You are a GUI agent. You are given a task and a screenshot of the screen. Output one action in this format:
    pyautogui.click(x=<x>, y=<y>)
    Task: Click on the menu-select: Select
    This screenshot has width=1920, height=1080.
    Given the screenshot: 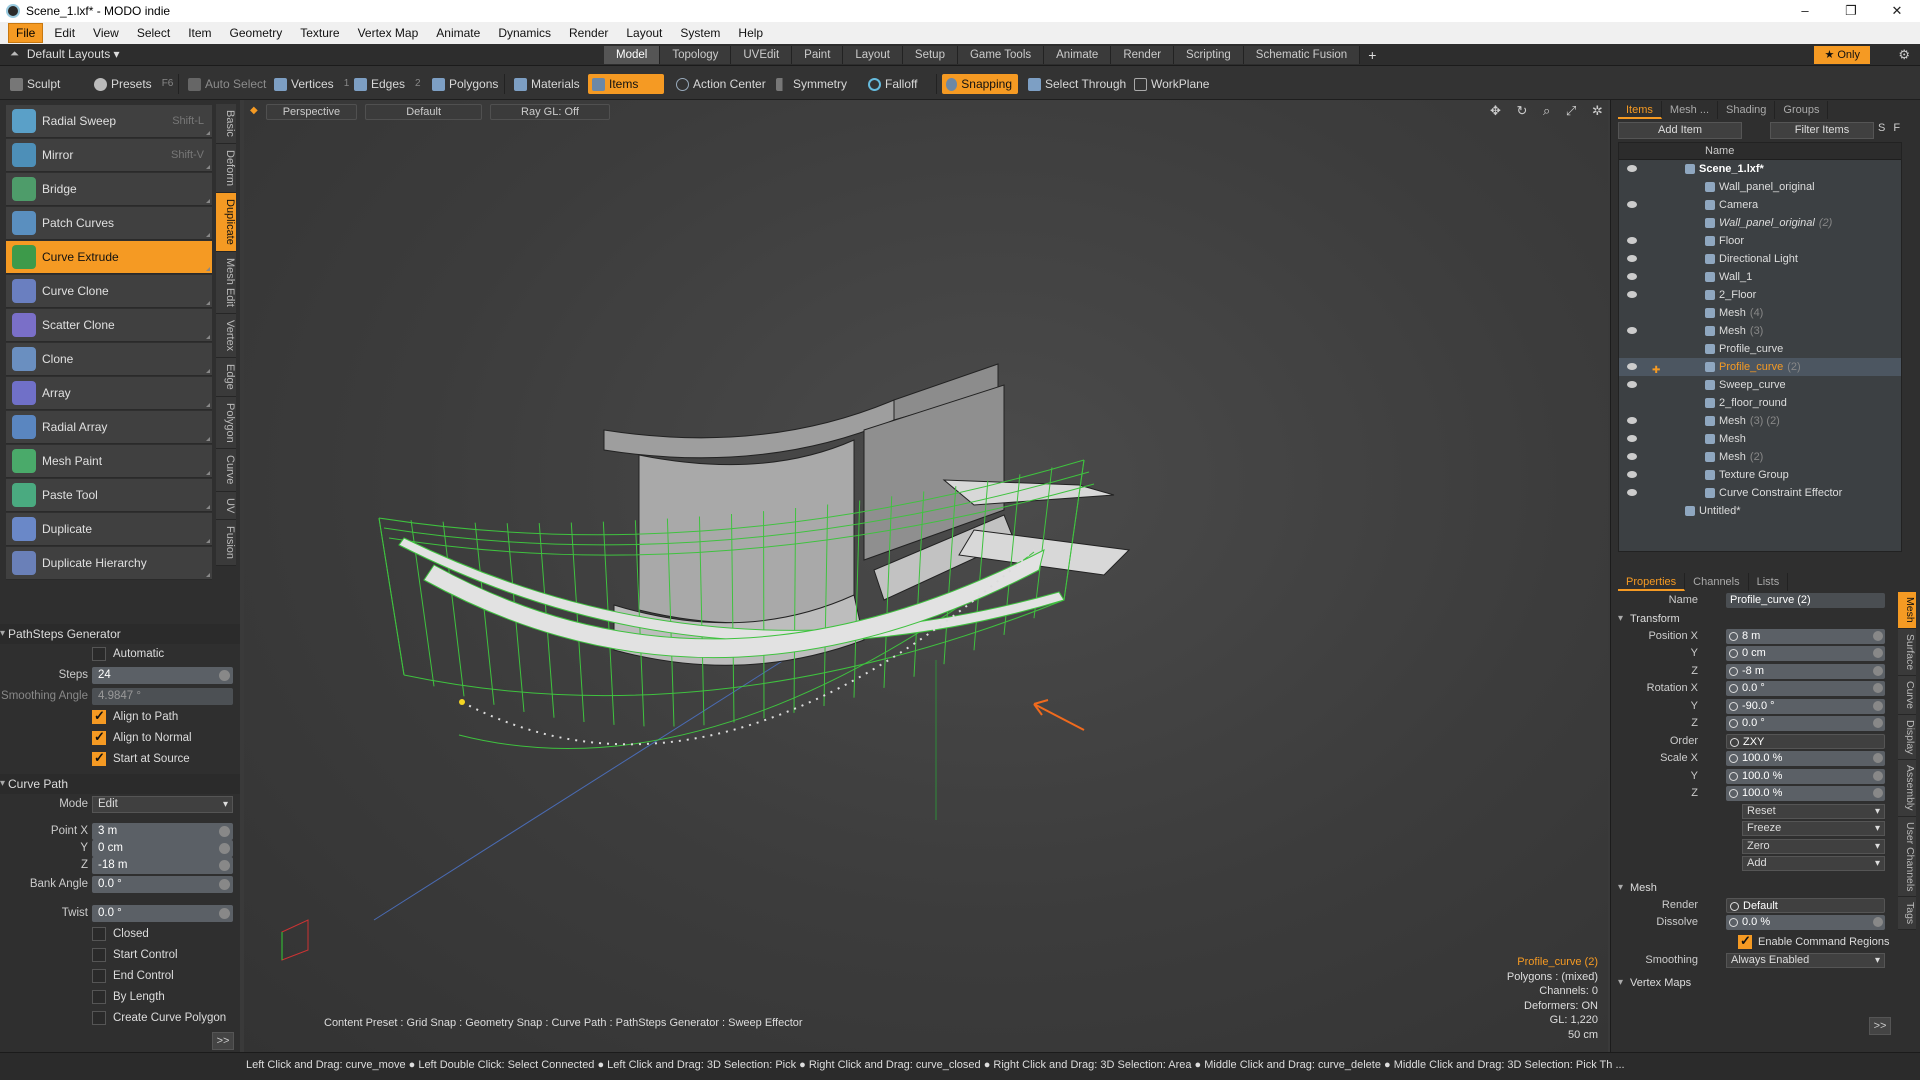 What is the action you would take?
    pyautogui.click(x=153, y=33)
    